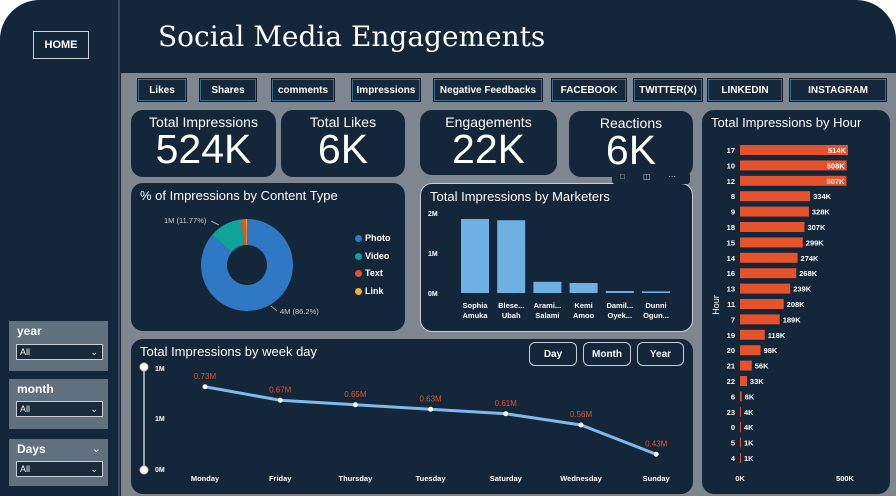  I want to click on likes-button: Likes, so click(162, 90).